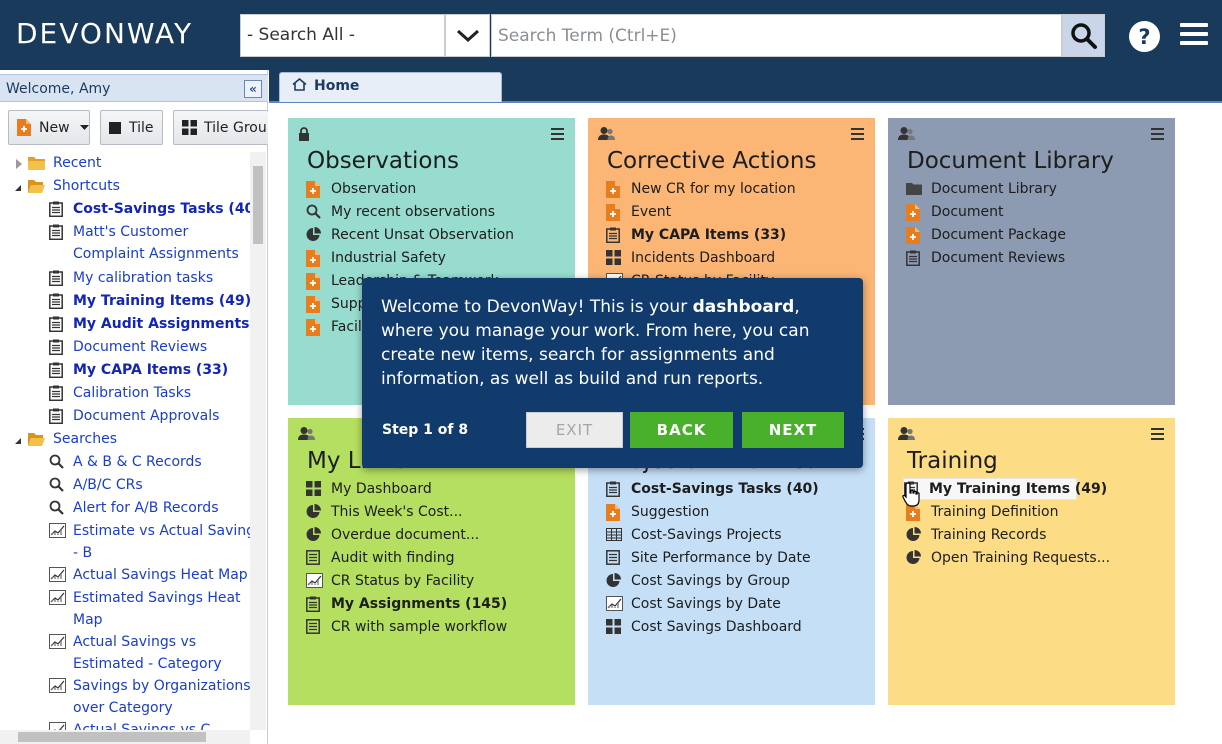 The image size is (1222, 744). Describe the element at coordinates (125, 653) in the screenshot. I see `tree-item: Actual Savings vs Estimated - Category` at that location.